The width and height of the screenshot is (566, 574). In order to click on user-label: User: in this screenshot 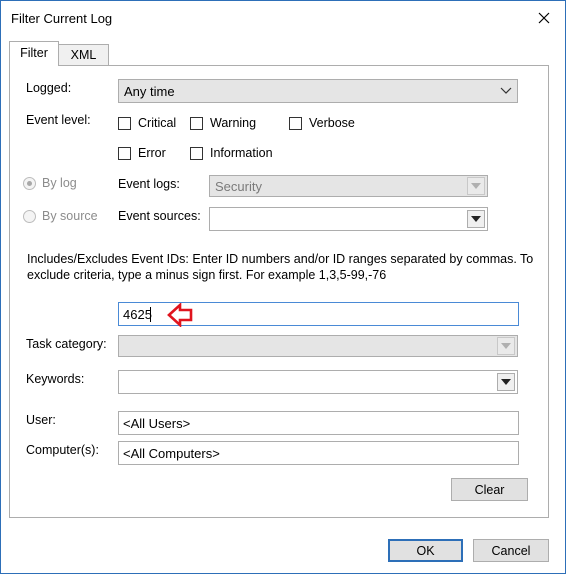, I will do `click(41, 420)`.